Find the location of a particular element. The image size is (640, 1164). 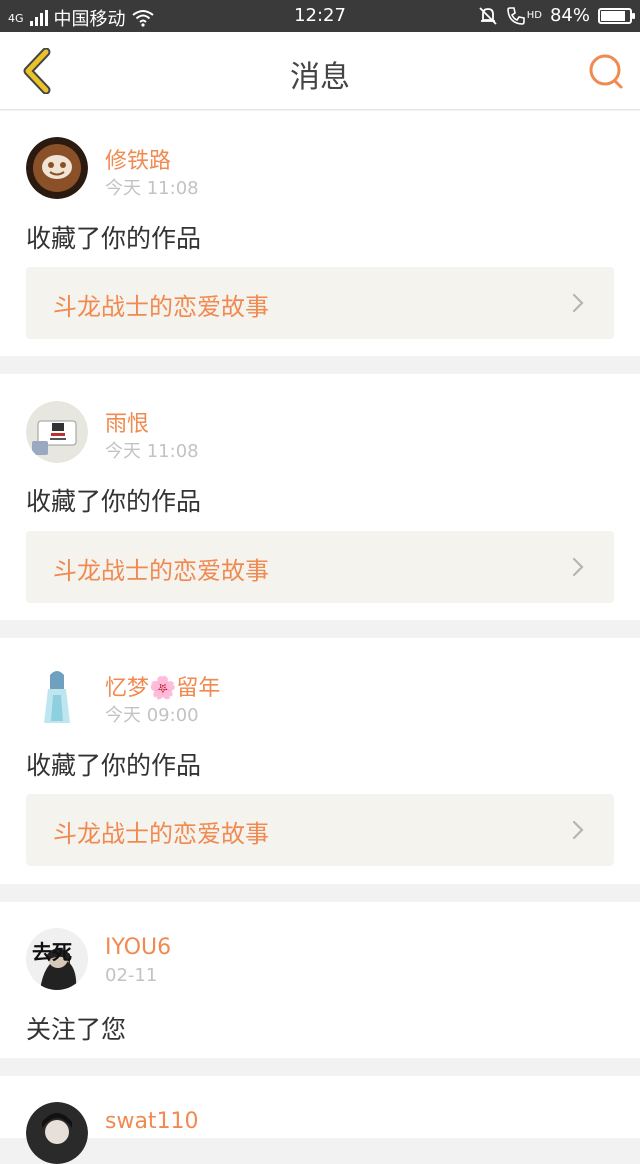

search-button is located at coordinates (606, 72).